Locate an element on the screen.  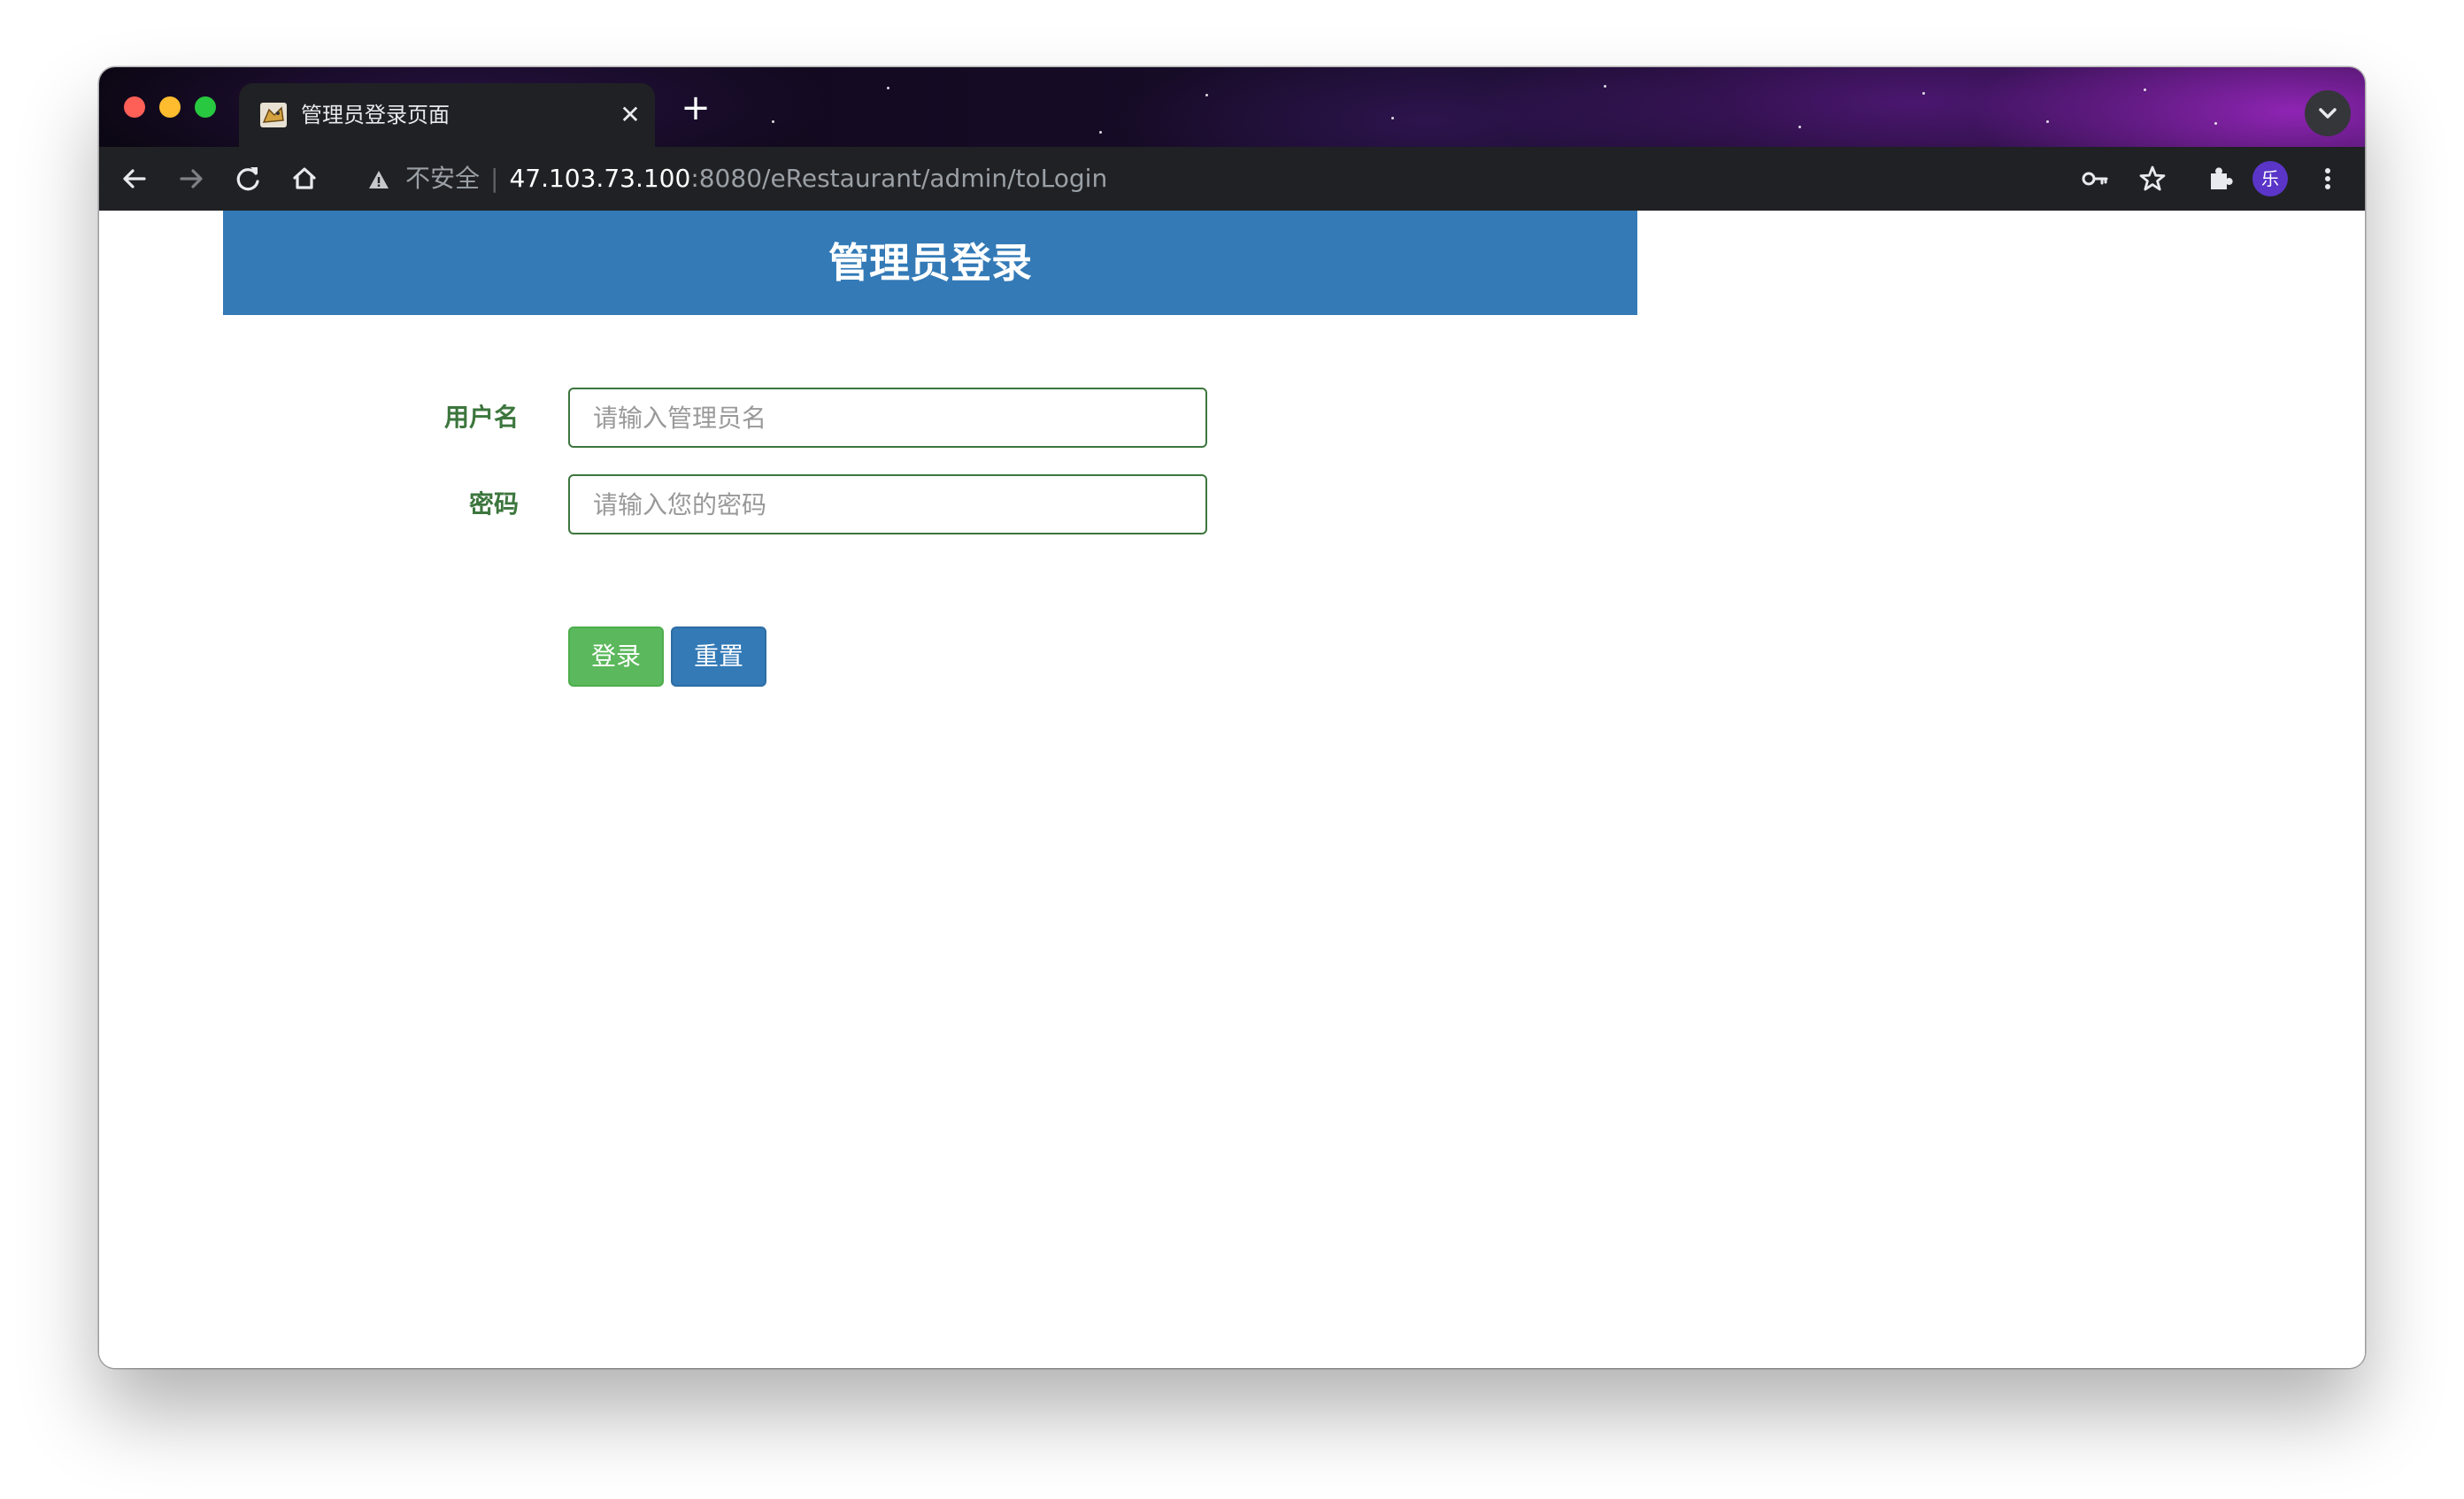
profile-avatar: 乐 is located at coordinates (2270, 178).